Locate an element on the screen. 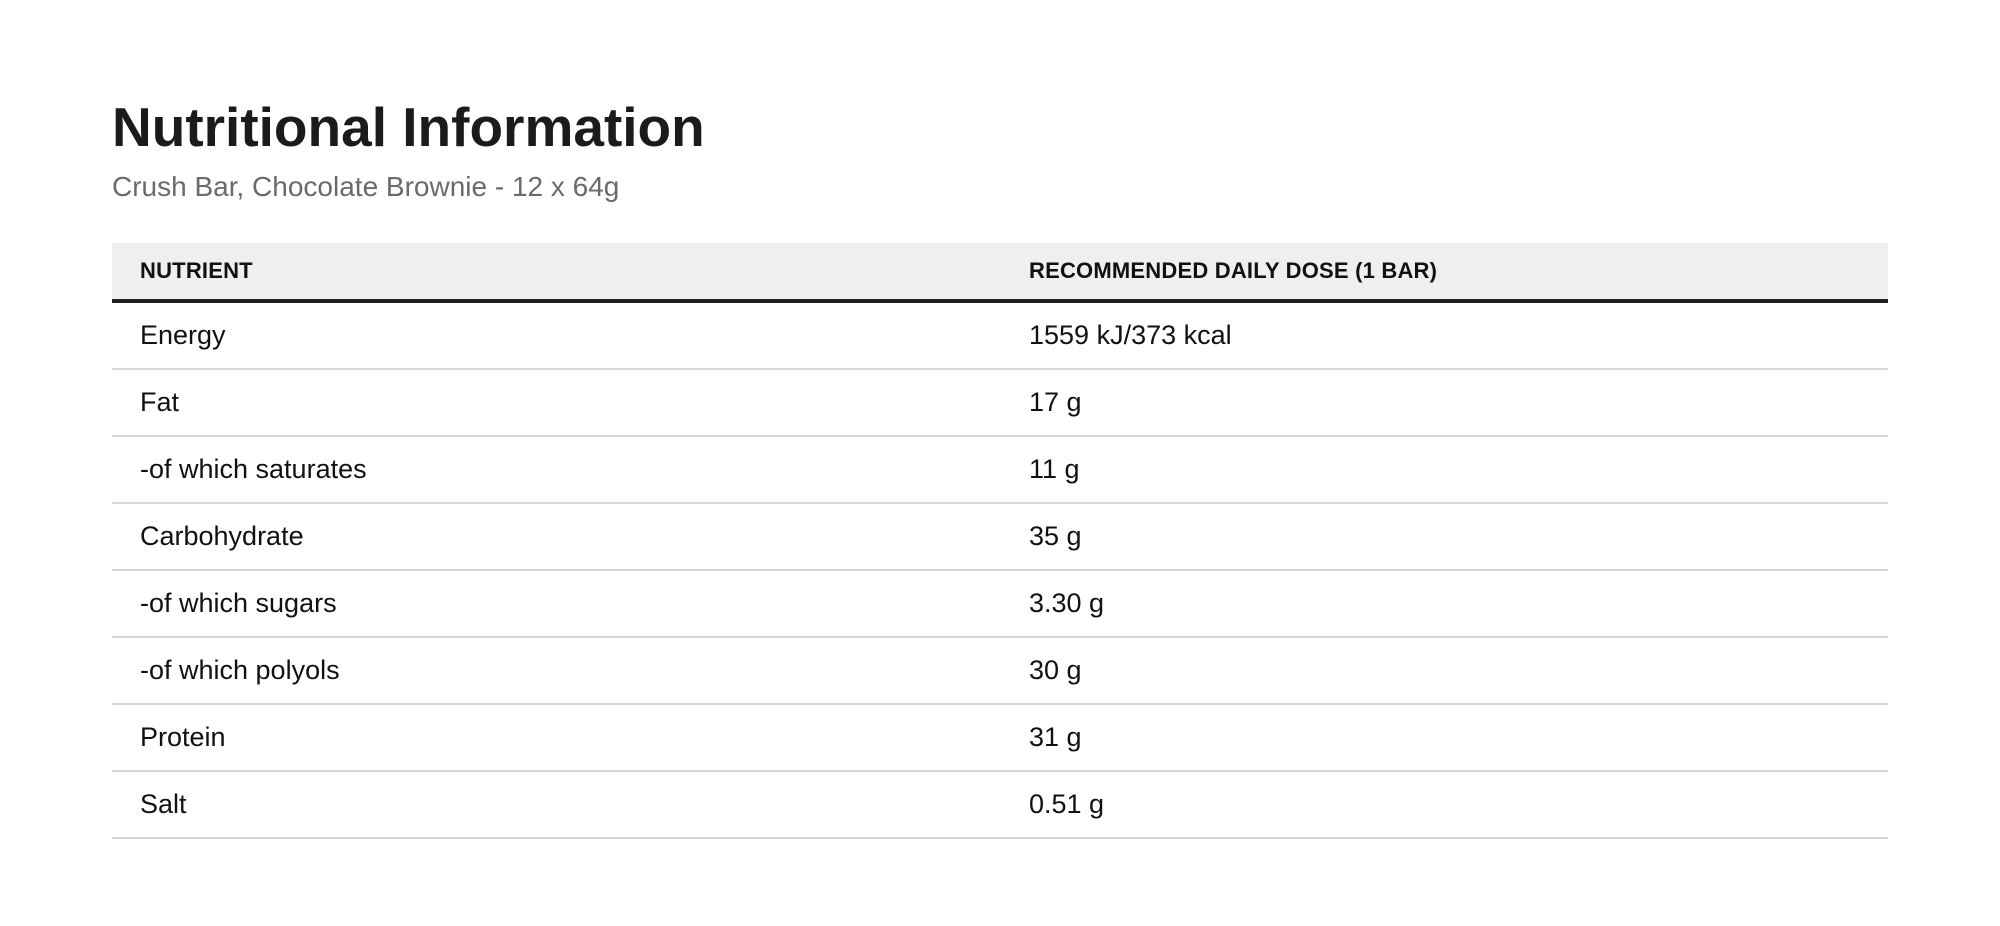 The height and width of the screenshot is (926, 2000). nutrient-cell: Carbohydrate is located at coordinates (556, 537).